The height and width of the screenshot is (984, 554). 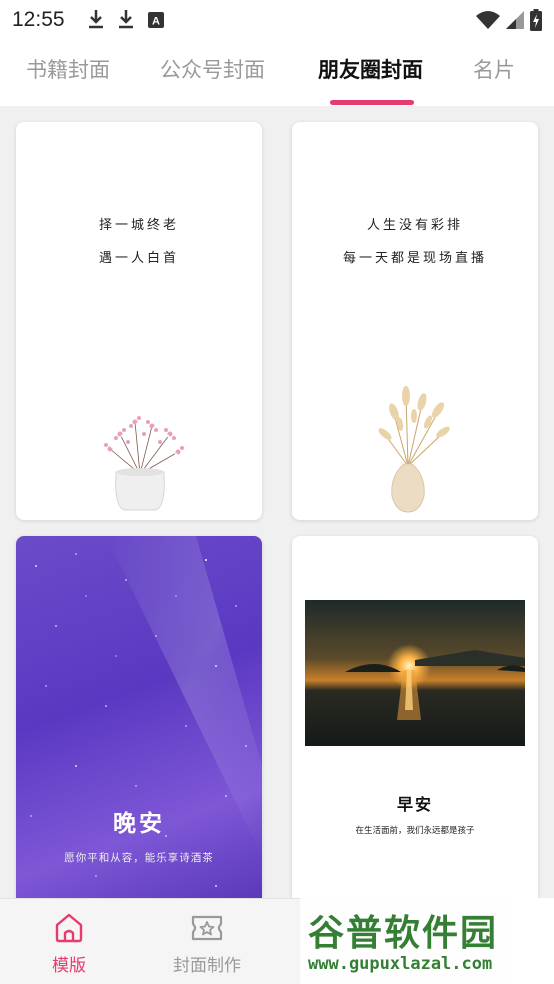 I want to click on category-tabs: 书籍封面 公众号封面 朋友圈封面 名片, so click(x=277, y=73).